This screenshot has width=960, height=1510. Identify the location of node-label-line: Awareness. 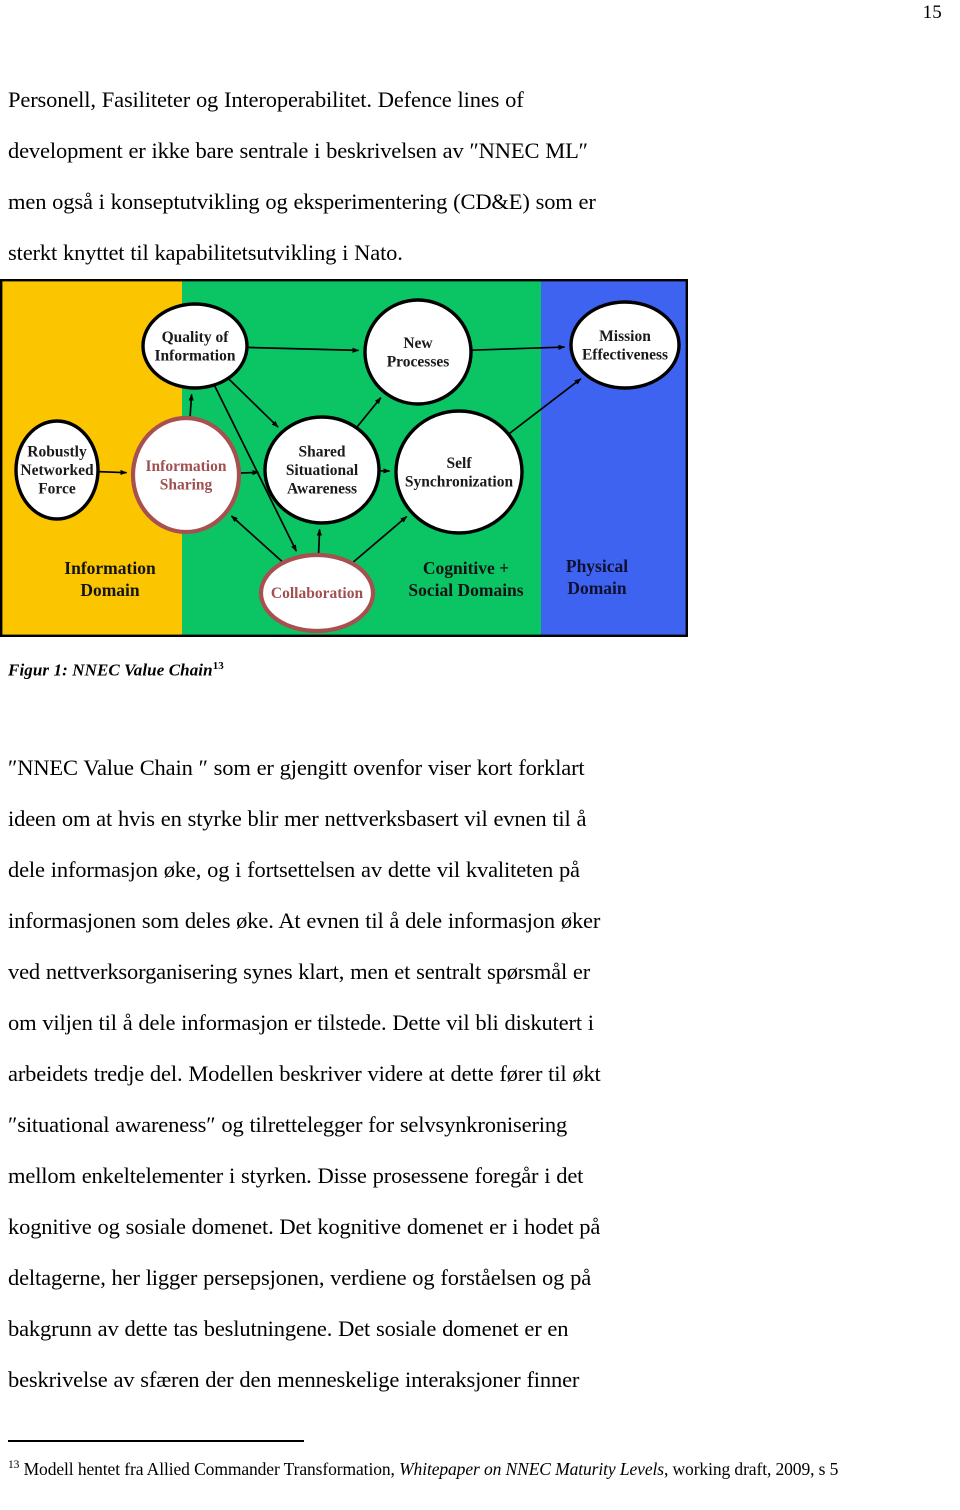
(322, 489).